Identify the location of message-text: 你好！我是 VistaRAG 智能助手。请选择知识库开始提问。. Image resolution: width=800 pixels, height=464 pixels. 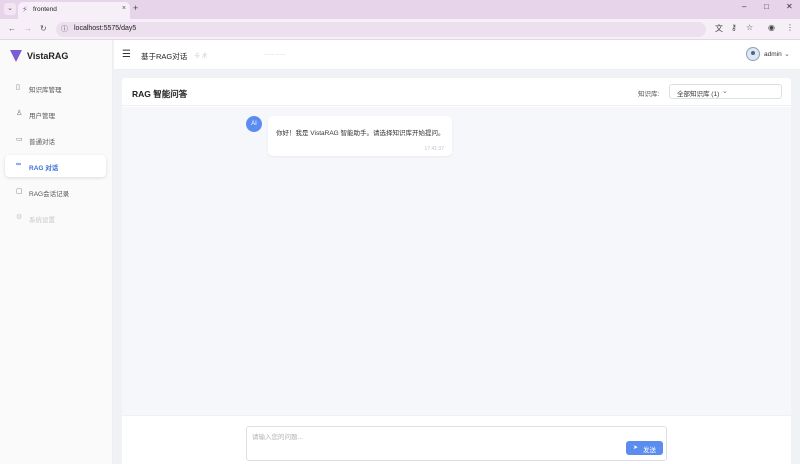
(360, 133).